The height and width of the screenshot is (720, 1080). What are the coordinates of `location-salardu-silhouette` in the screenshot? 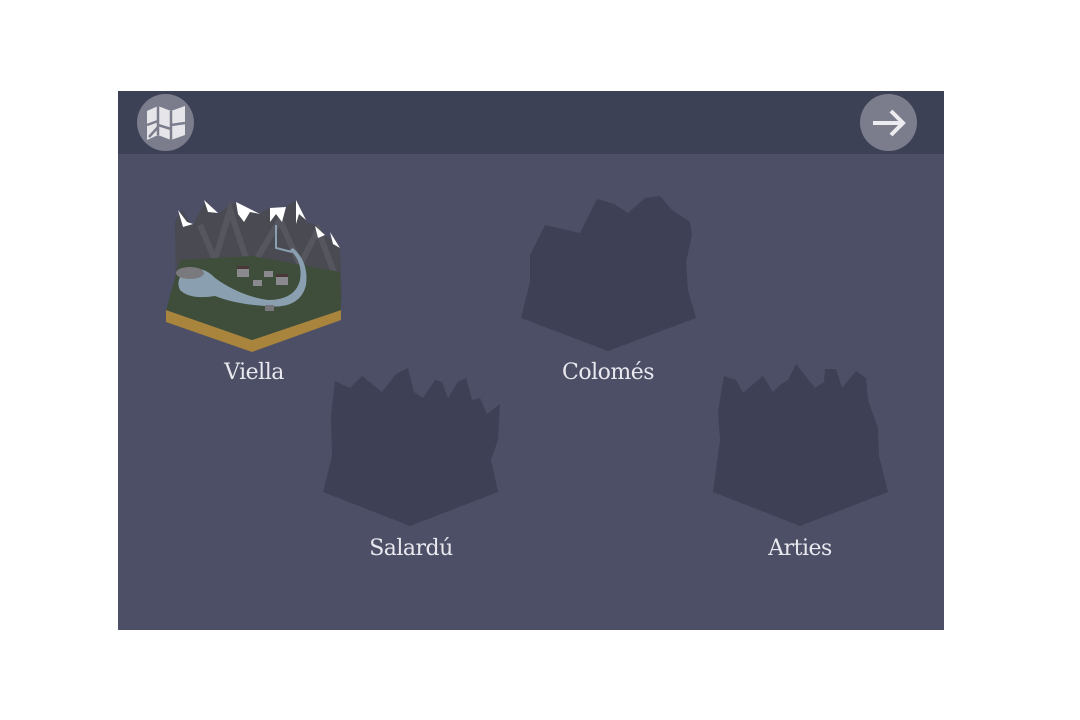 It's located at (411, 447).